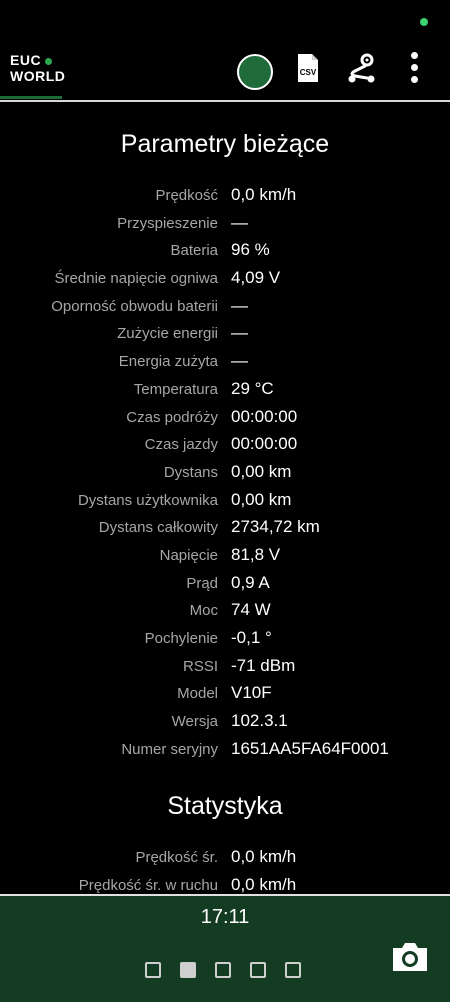 The width and height of the screenshot is (450, 1002). What do you see at coordinates (202, 583) in the screenshot?
I see `param-label: Prąd` at bounding box center [202, 583].